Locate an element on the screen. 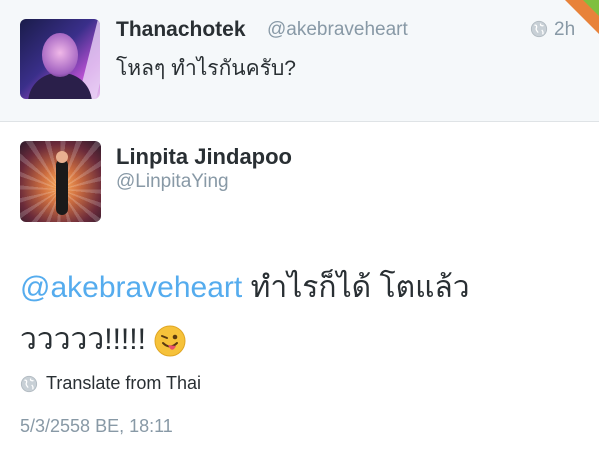 The image size is (599, 460). avatar-figure-head is located at coordinates (62, 157).